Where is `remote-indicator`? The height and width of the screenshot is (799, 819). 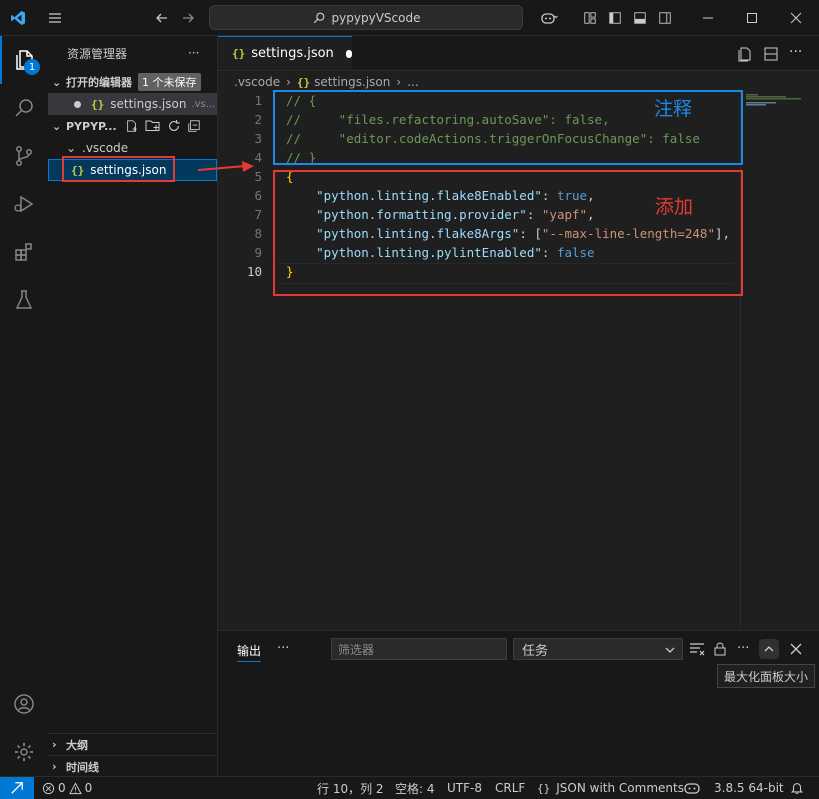
remote-indicator is located at coordinates (17, 788).